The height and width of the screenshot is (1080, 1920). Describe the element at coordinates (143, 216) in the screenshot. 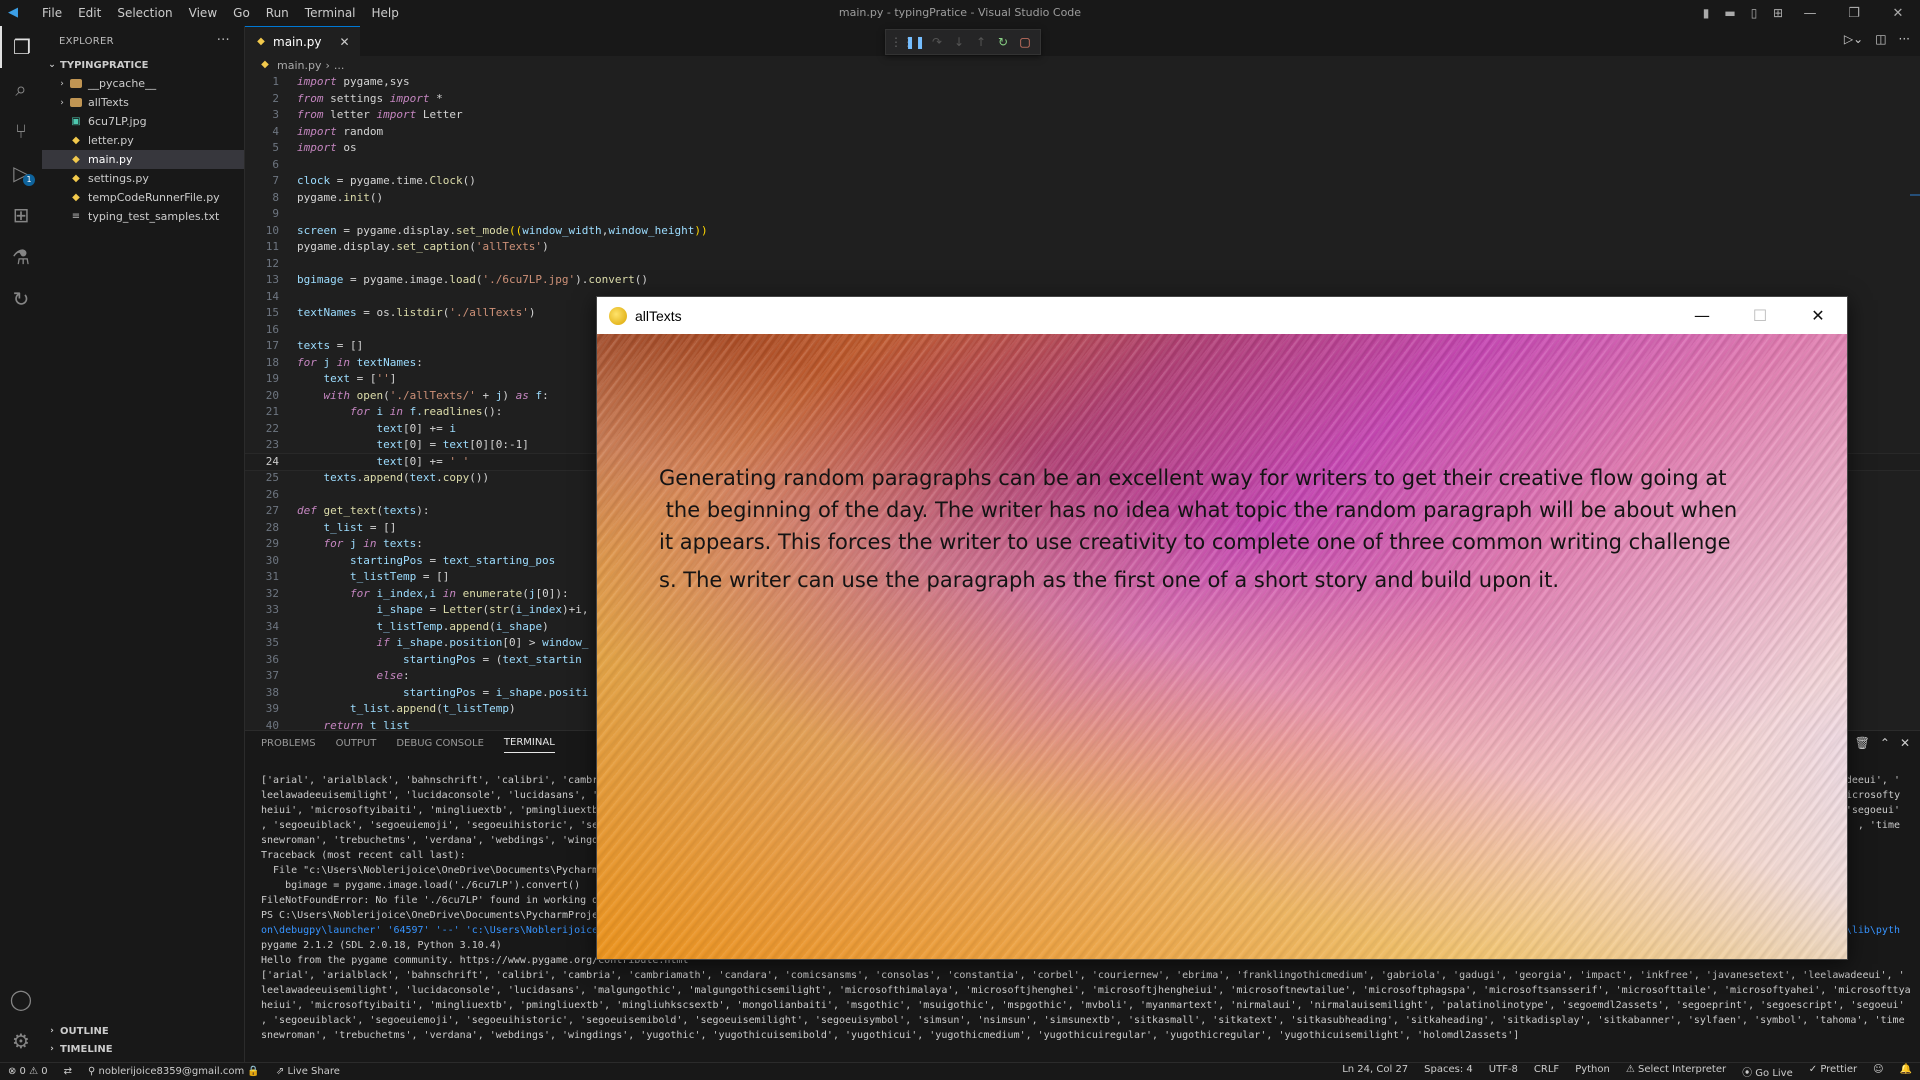

I see `tree-item-typing-samples: ≡ typing_test_samples.txt` at that location.